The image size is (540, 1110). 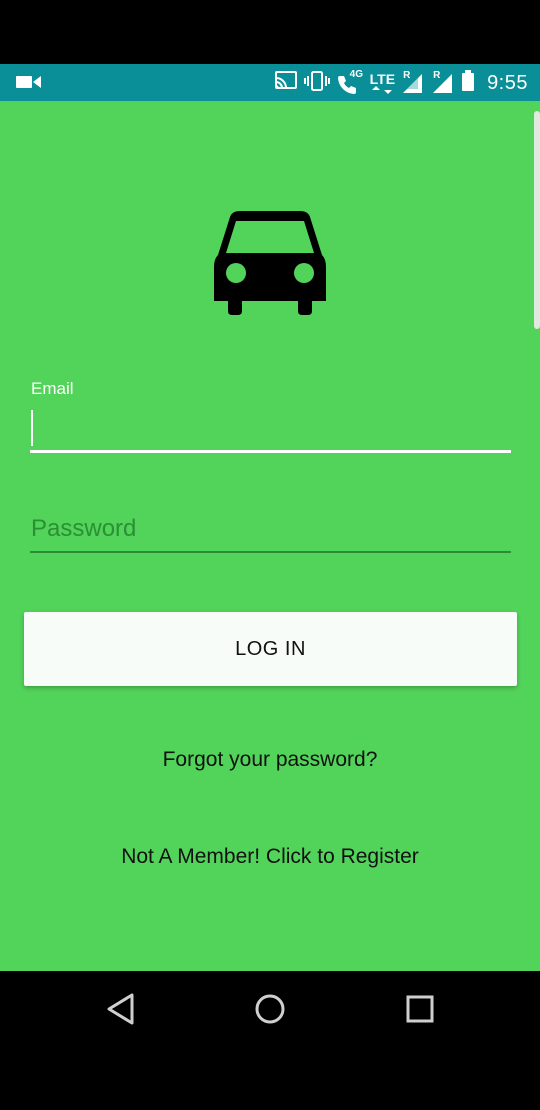 What do you see at coordinates (316, 83) in the screenshot?
I see `vibrate-icon` at bounding box center [316, 83].